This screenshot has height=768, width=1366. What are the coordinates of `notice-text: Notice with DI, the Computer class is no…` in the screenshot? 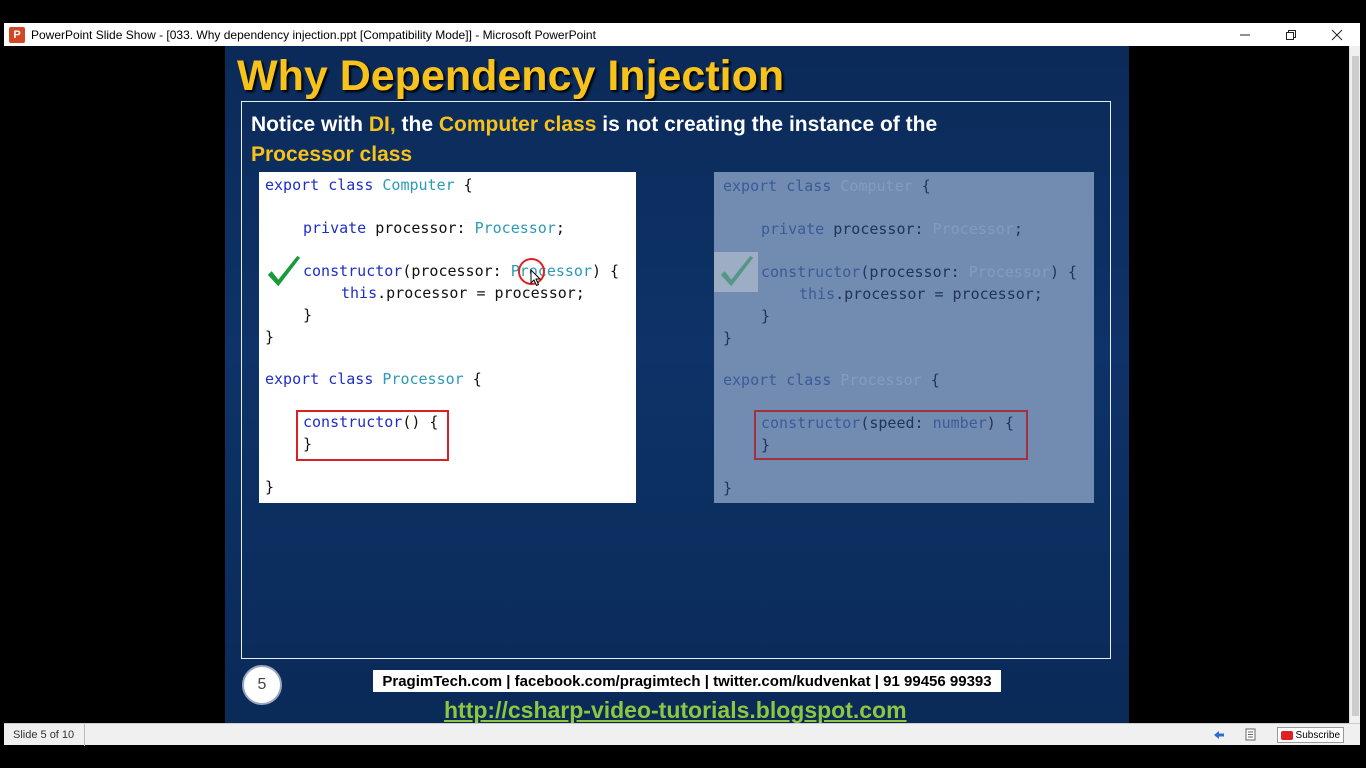 It's located at (651, 140).